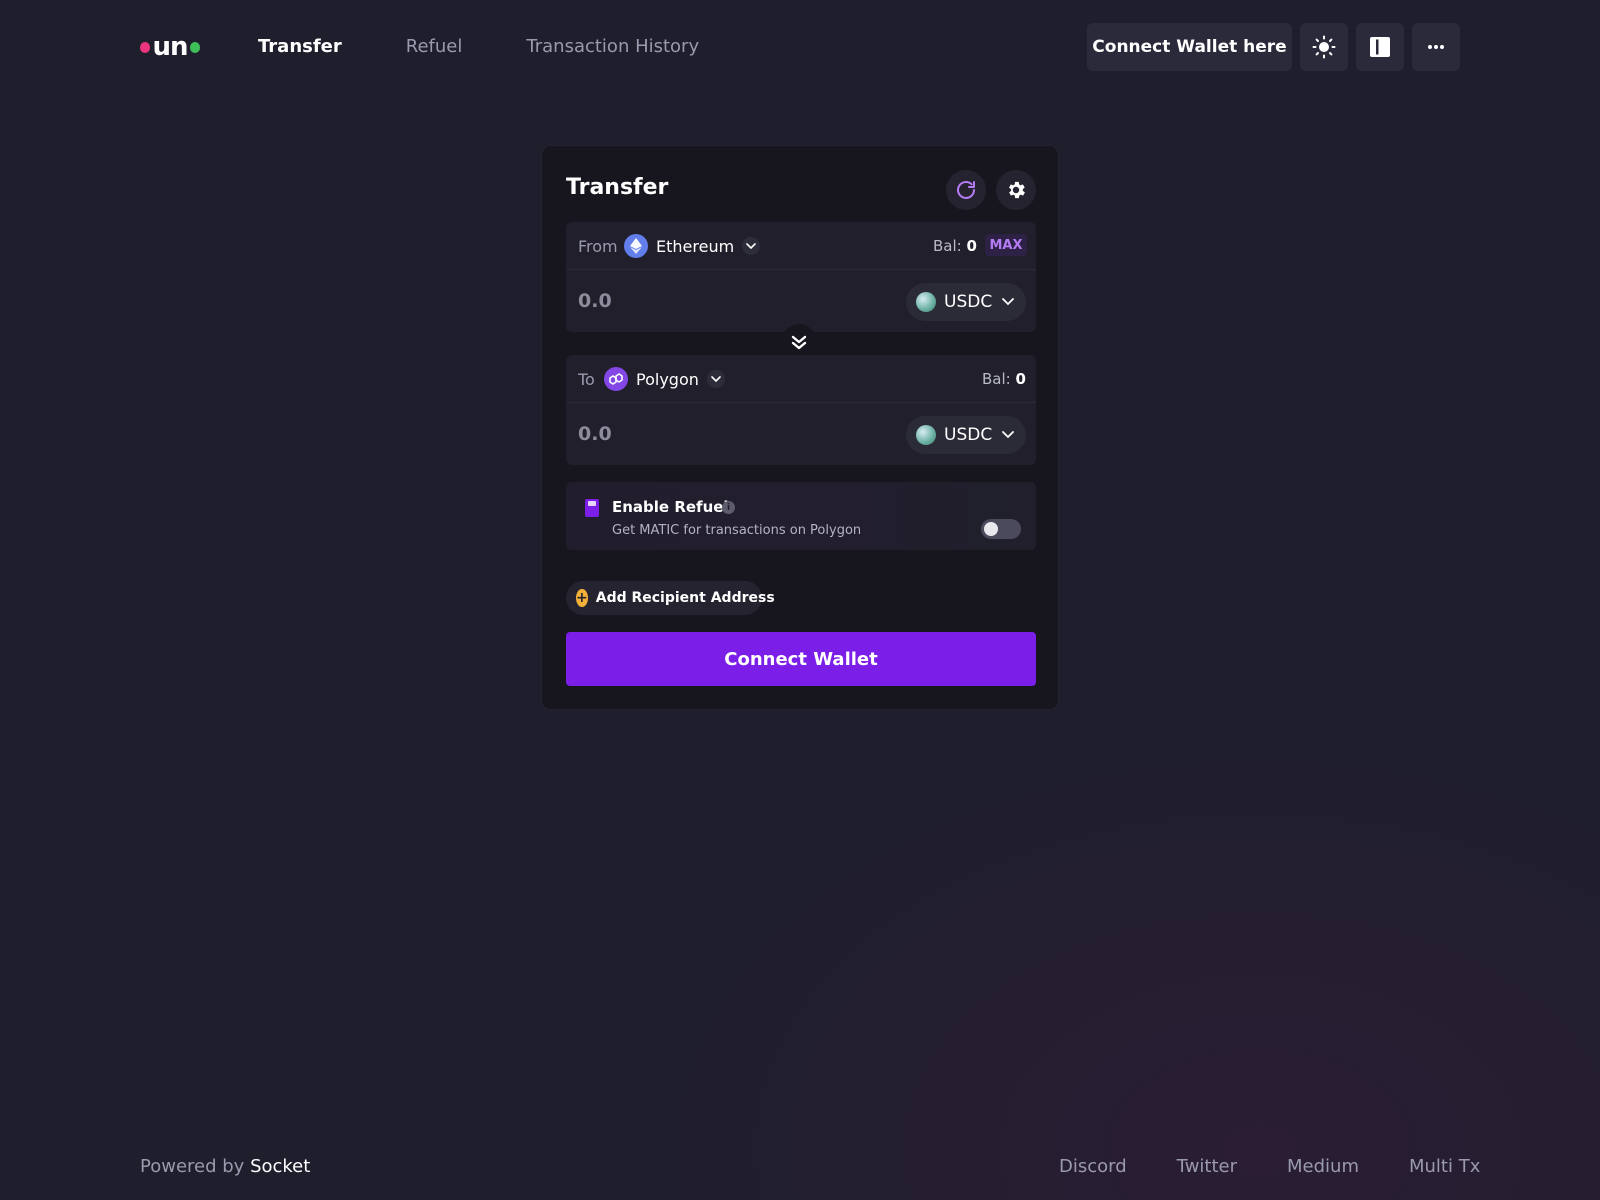 This screenshot has height=1200, width=1600. Describe the element at coordinates (280, 1166) in the screenshot. I see `socket-link: Socket` at that location.